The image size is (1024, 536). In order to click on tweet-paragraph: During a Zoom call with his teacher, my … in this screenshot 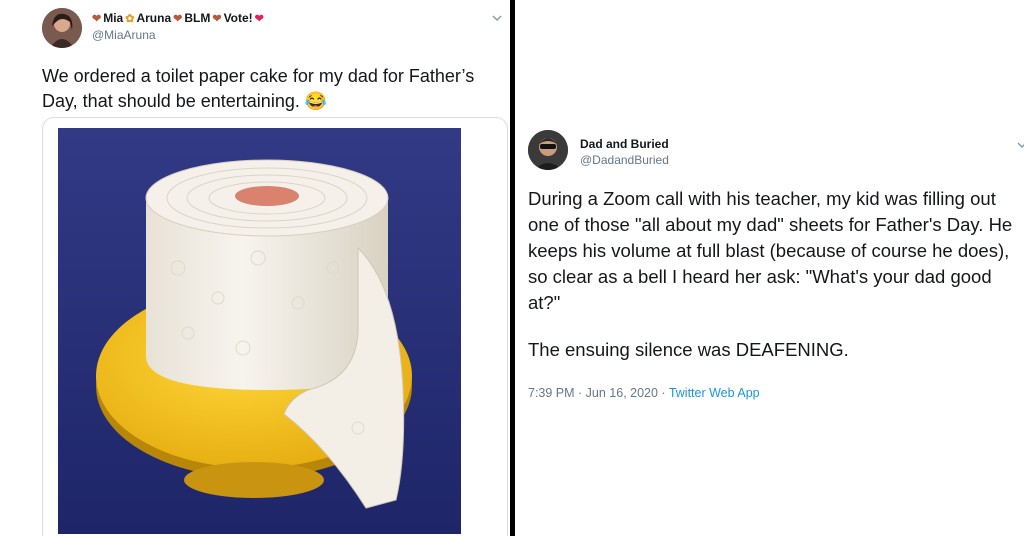, I will do `click(770, 250)`.